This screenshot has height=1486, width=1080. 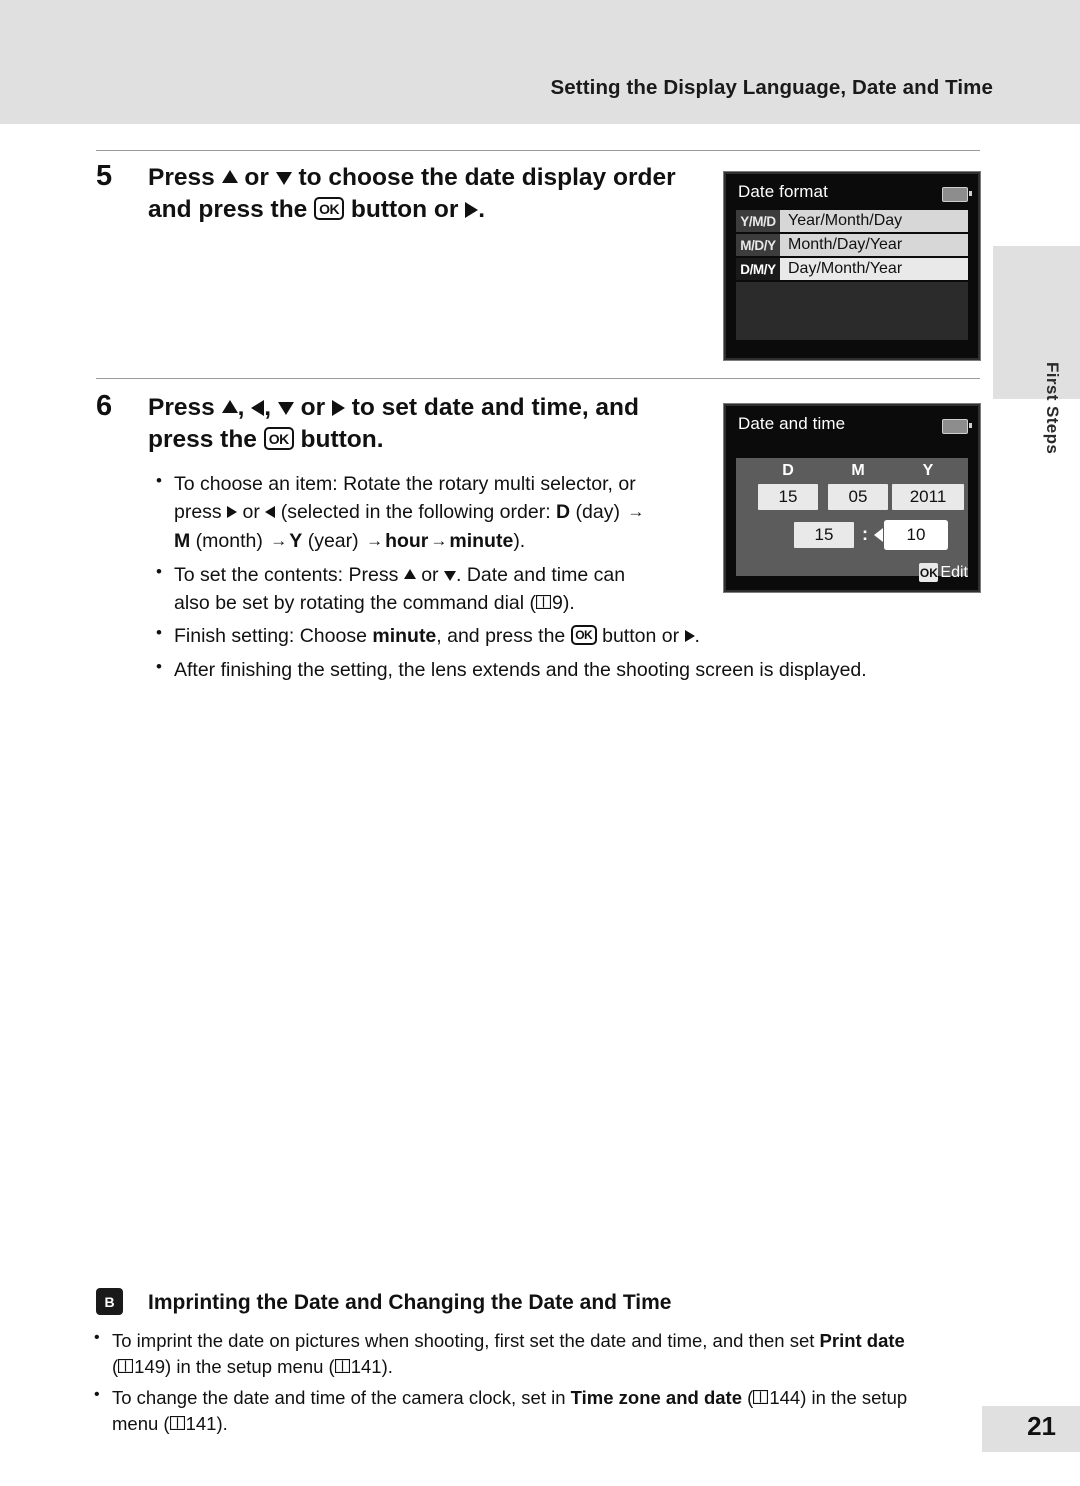 I want to click on date-format-tag-dmy: D/M/Y, so click(x=758, y=269).